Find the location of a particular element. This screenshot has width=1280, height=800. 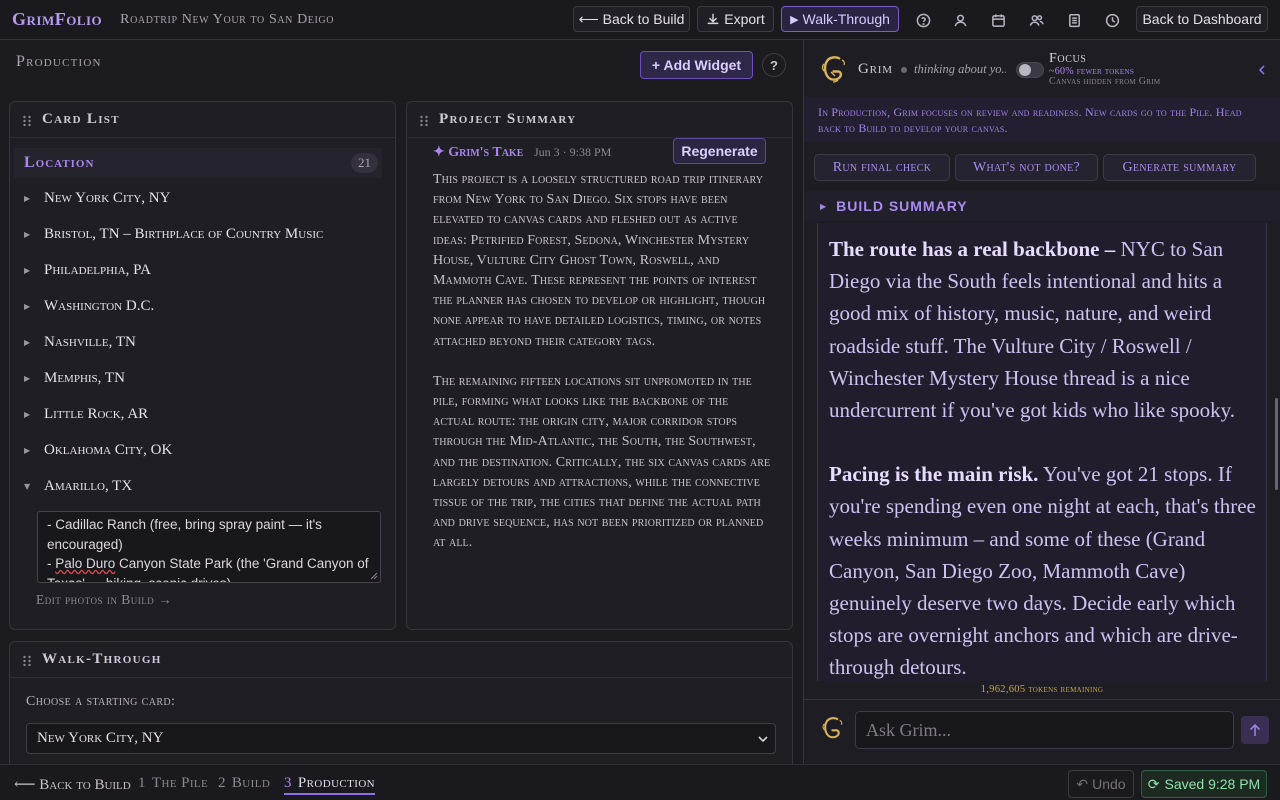

step-number: 3 is located at coordinates (288, 783).